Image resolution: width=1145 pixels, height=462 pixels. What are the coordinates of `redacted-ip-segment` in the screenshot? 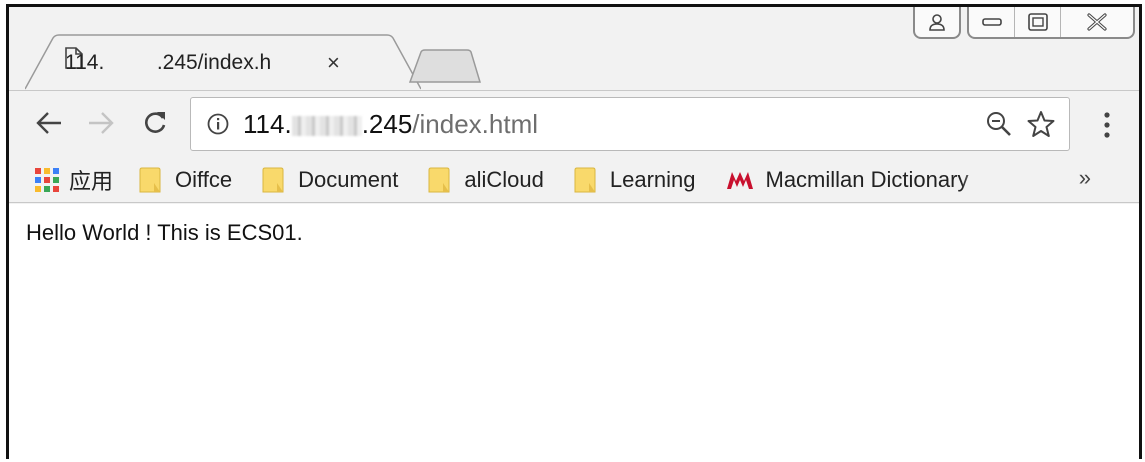 It's located at (326, 125).